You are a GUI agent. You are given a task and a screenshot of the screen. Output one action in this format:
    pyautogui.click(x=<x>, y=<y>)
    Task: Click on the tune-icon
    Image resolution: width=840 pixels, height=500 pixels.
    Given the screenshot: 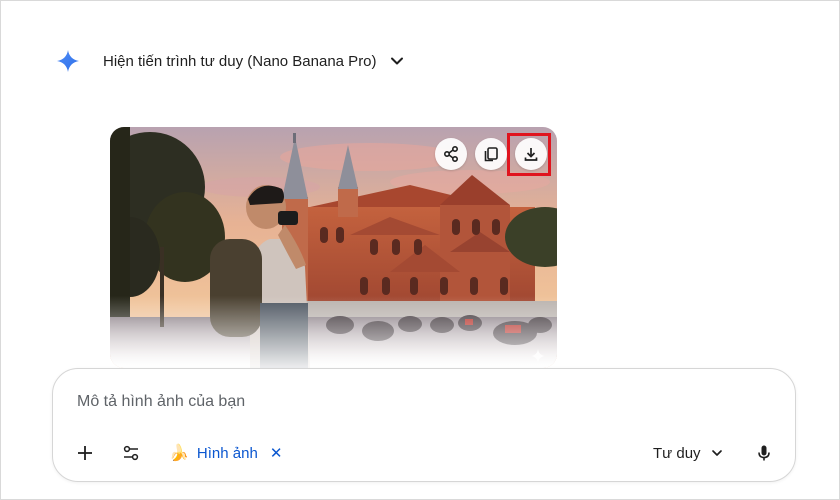 What is the action you would take?
    pyautogui.click(x=131, y=453)
    